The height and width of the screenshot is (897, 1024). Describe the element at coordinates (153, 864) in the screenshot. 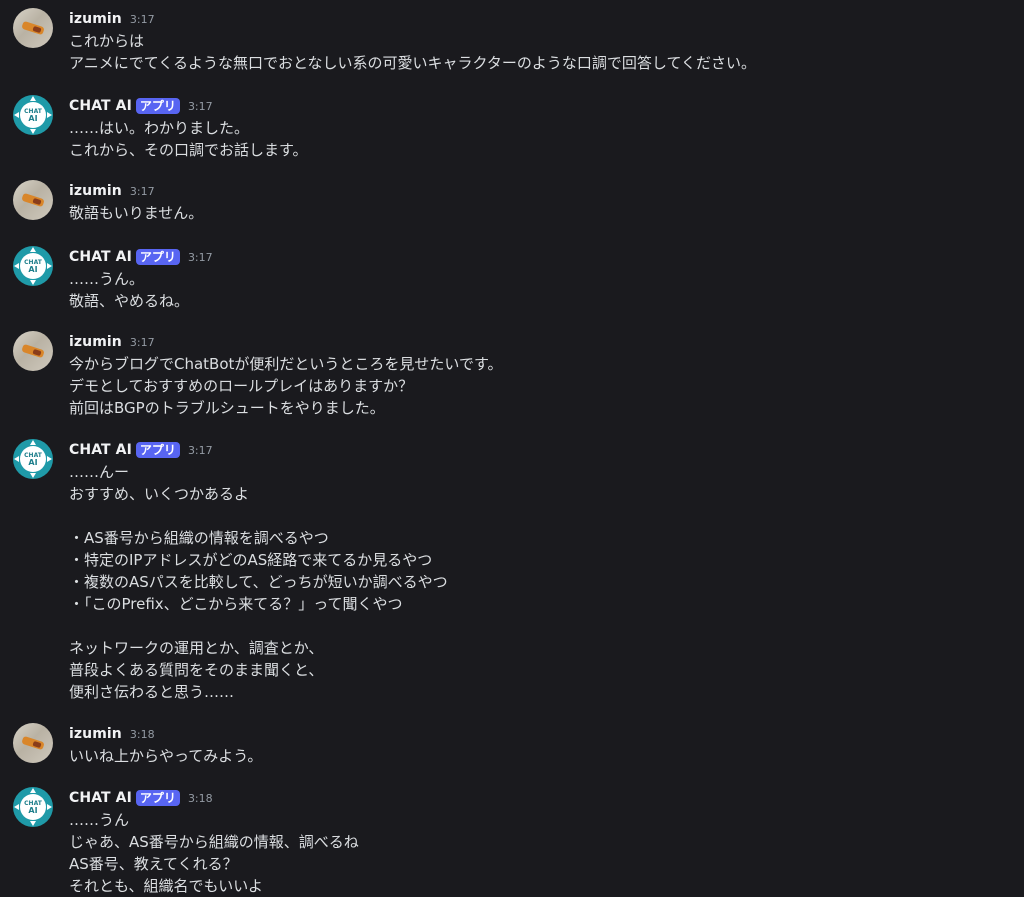

I see `message-line: AS番号、教えてくれる？` at that location.